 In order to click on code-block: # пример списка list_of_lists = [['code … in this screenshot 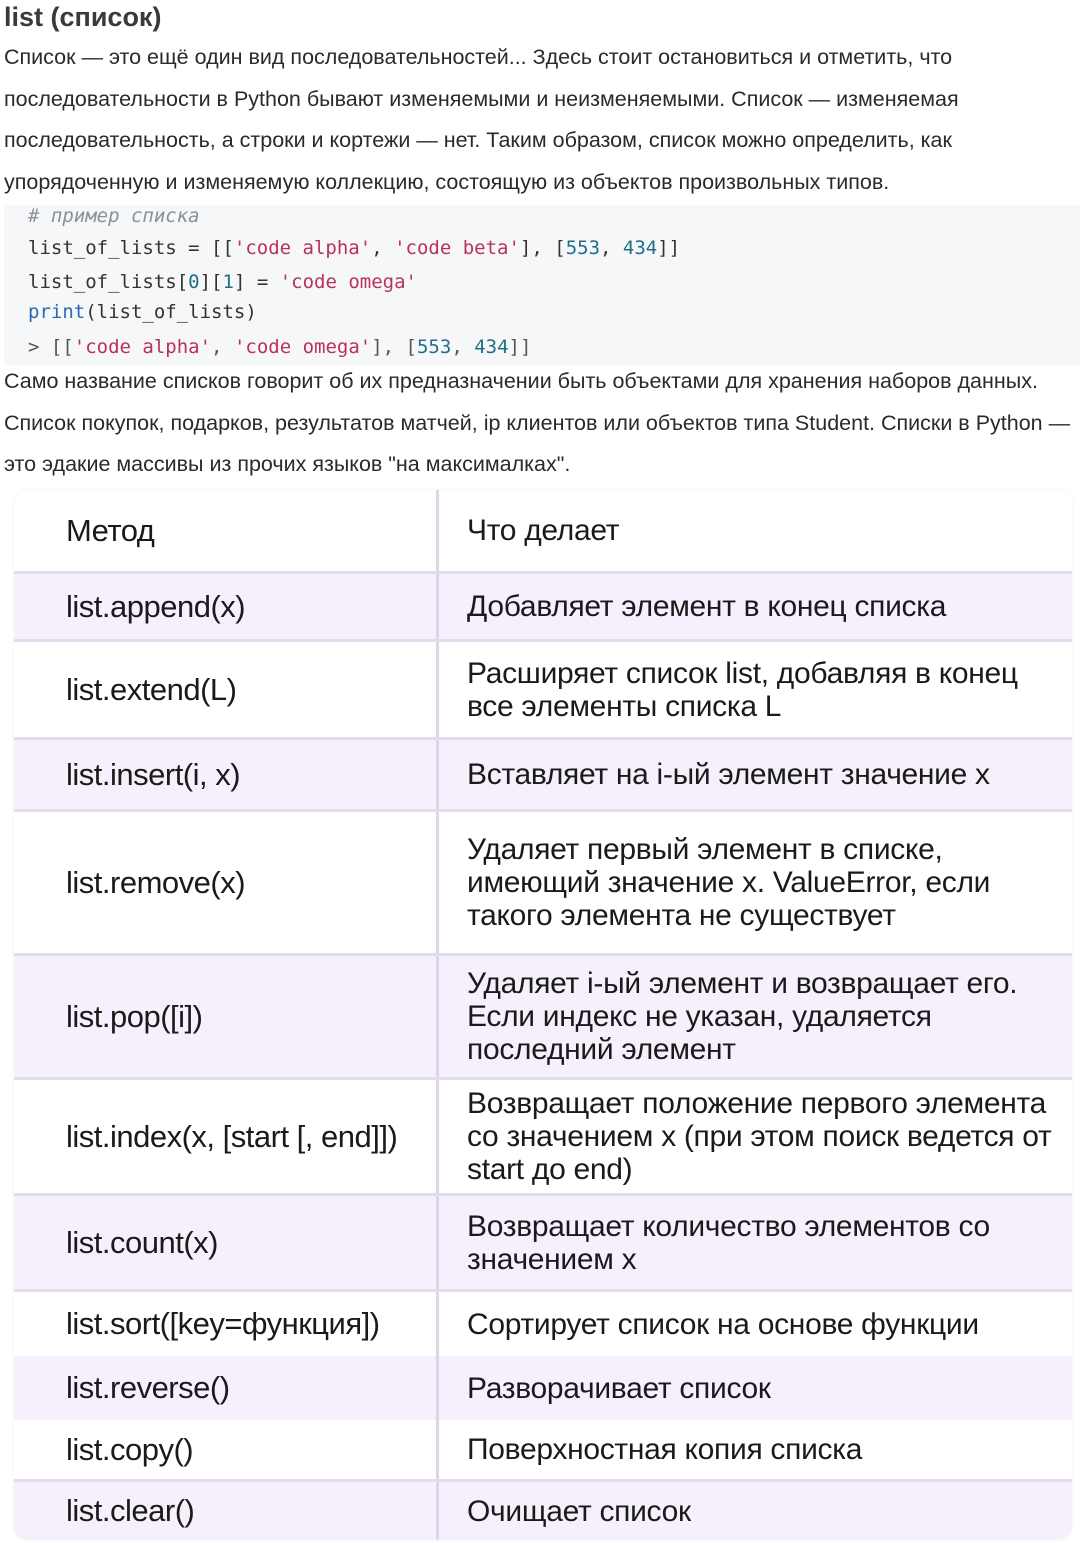, I will do `click(542, 285)`.